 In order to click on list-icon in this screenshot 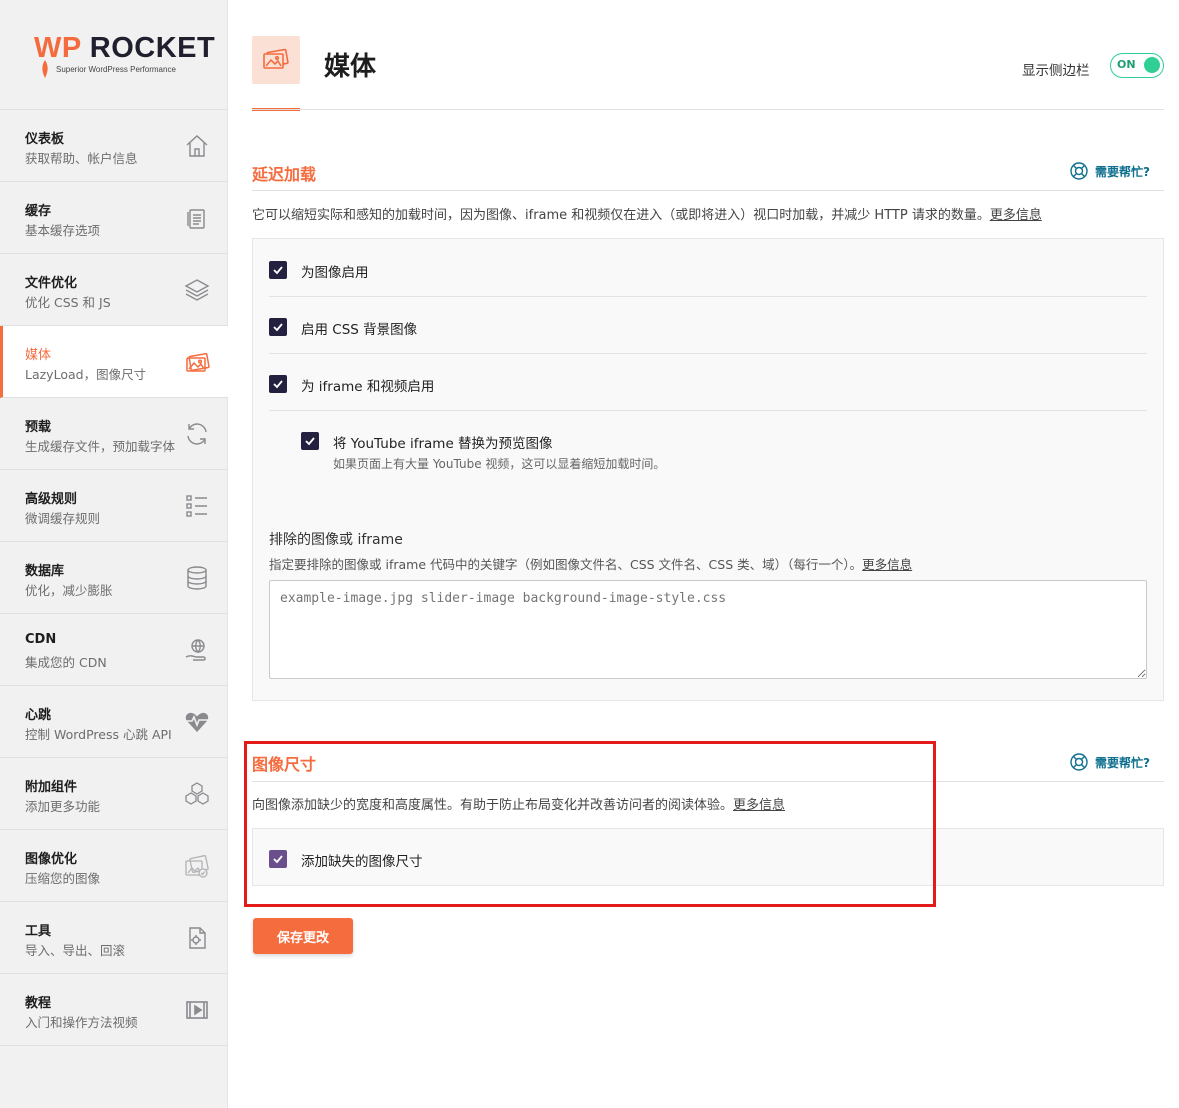, I will do `click(196, 506)`.